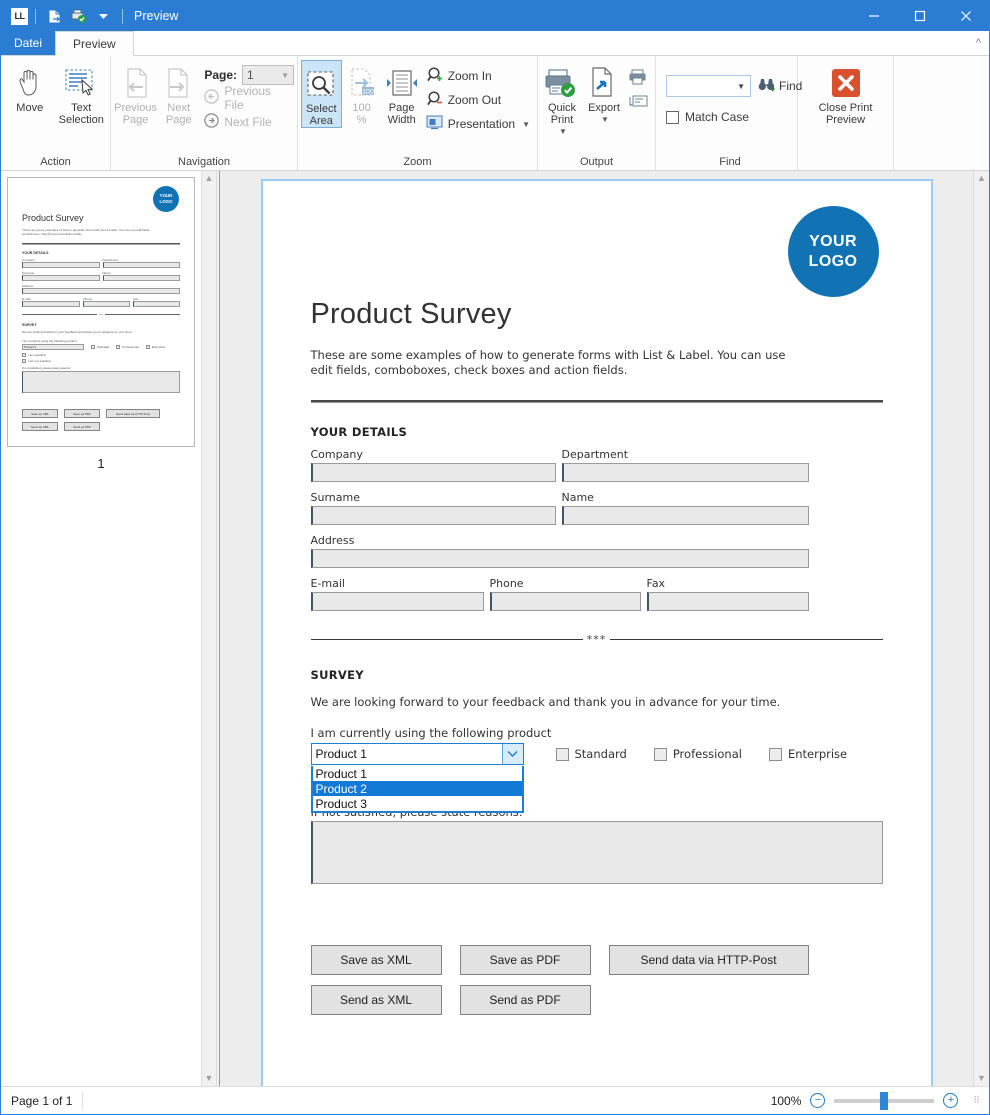  I want to click on checkbox-enterprise: Enterprise, so click(808, 754).